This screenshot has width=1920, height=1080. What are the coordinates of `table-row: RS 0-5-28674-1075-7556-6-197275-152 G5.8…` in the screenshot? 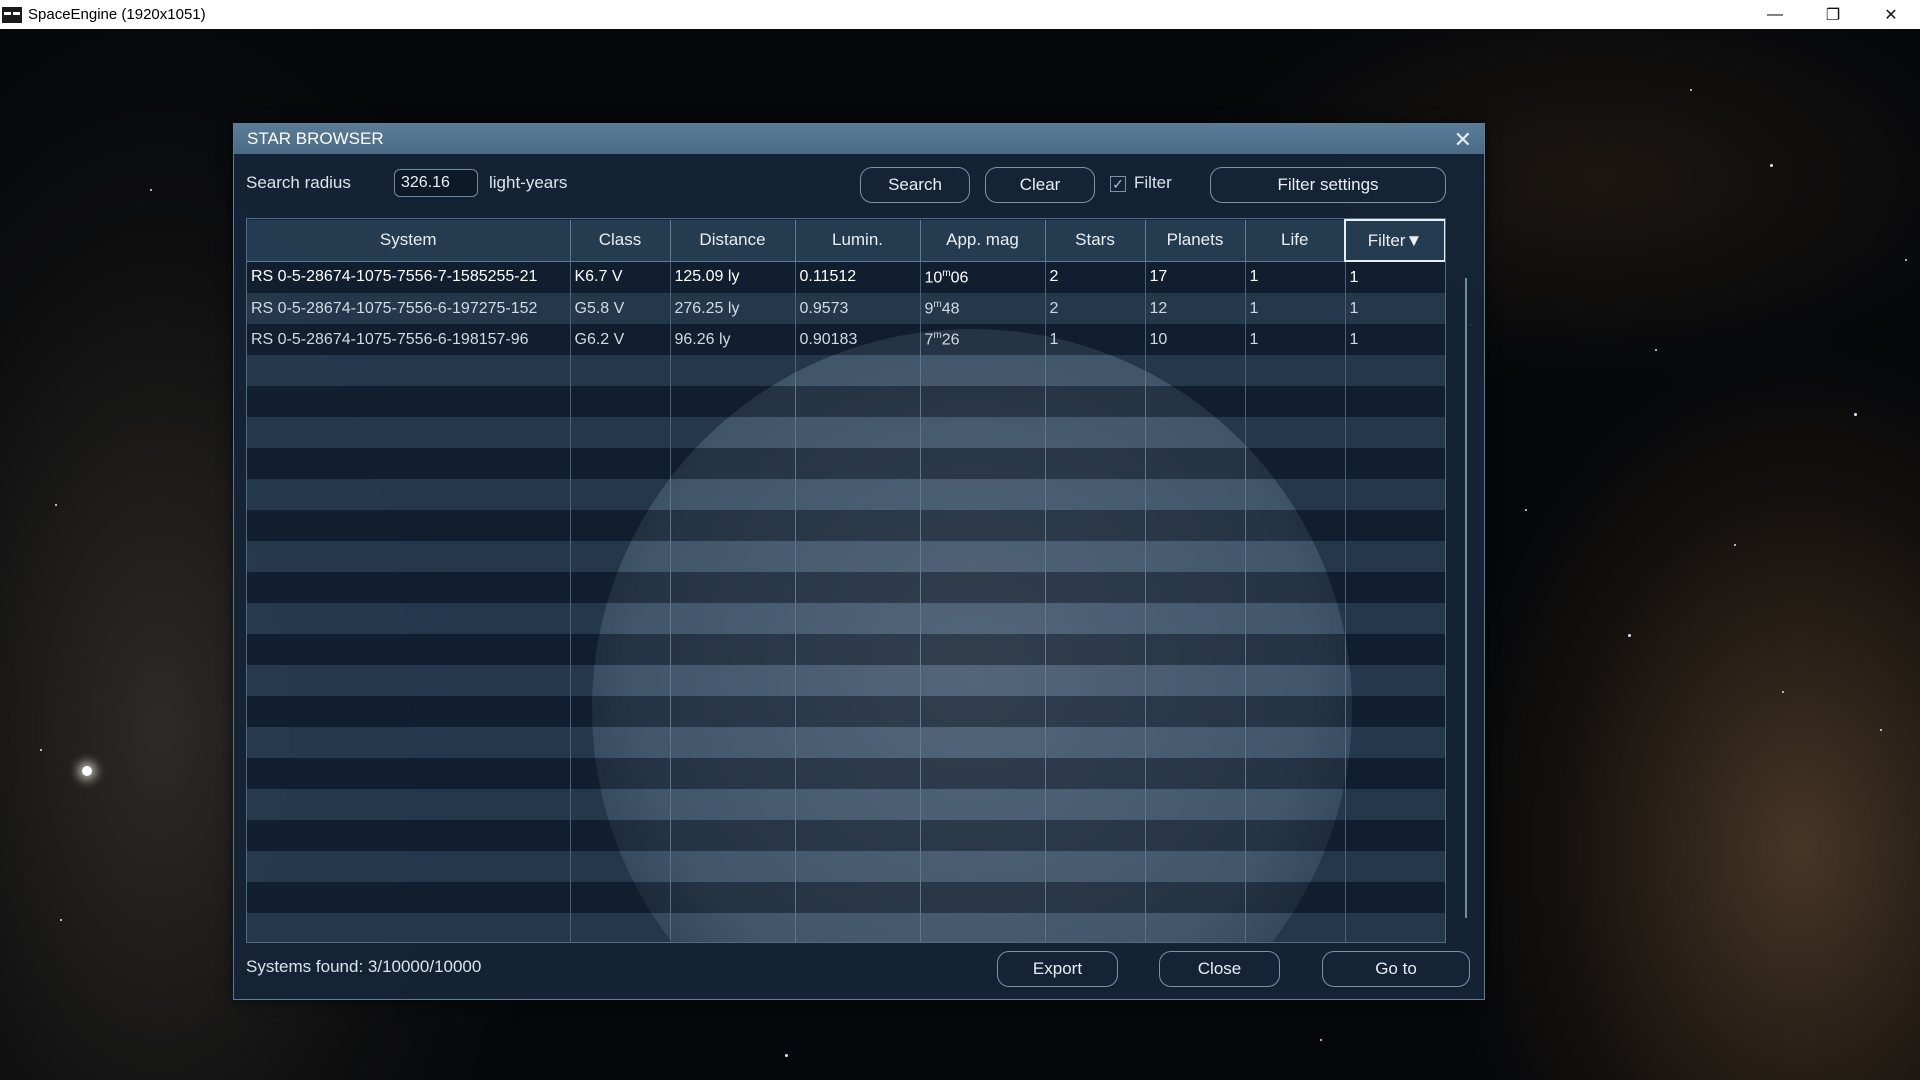 It's located at (846, 308).